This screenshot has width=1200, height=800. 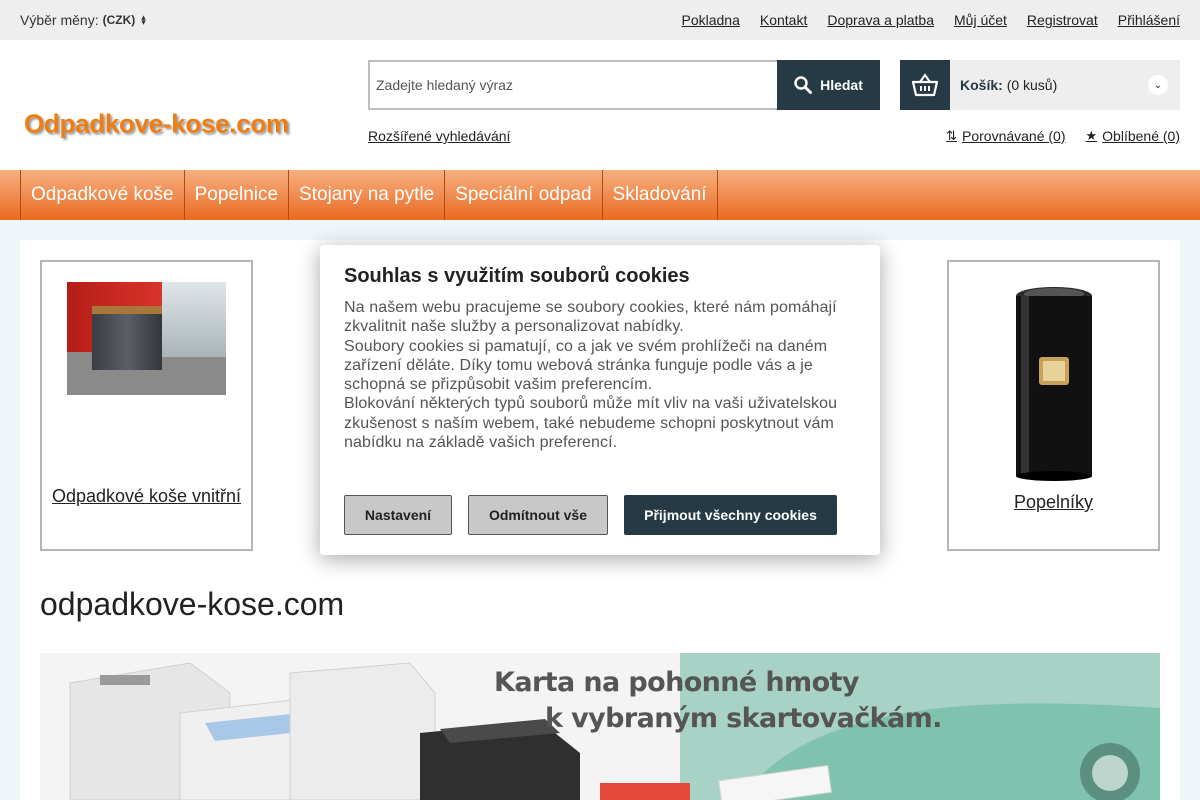 What do you see at coordinates (102, 195) in the screenshot?
I see `nav-item-waste-bins: Odpadkové koše` at bounding box center [102, 195].